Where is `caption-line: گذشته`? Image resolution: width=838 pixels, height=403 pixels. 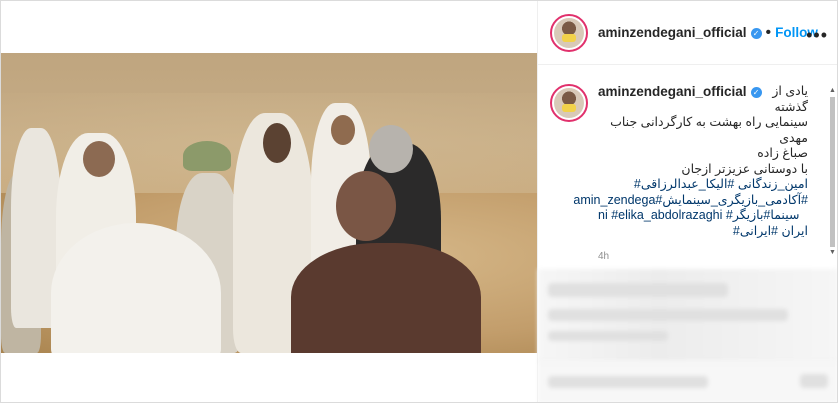
caption-line: گذشته is located at coordinates (791, 106).